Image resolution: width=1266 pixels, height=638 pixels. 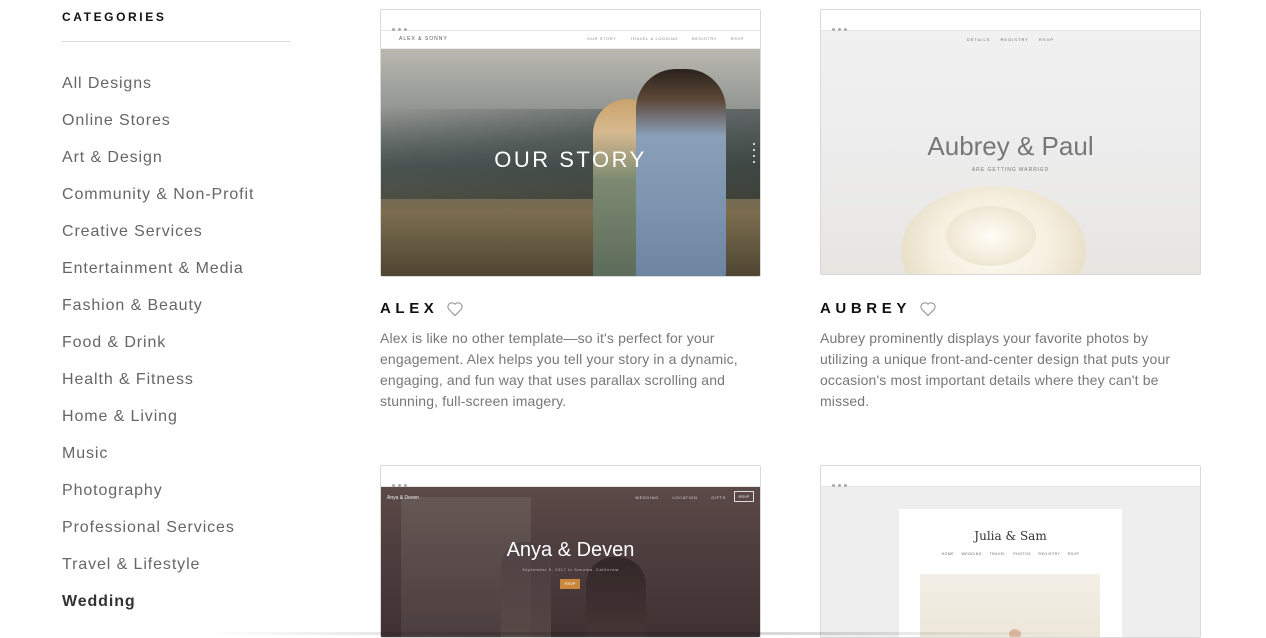 What do you see at coordinates (1010, 170) in the screenshot?
I see `preview-subtitle: ARE GETTING MARRIED` at bounding box center [1010, 170].